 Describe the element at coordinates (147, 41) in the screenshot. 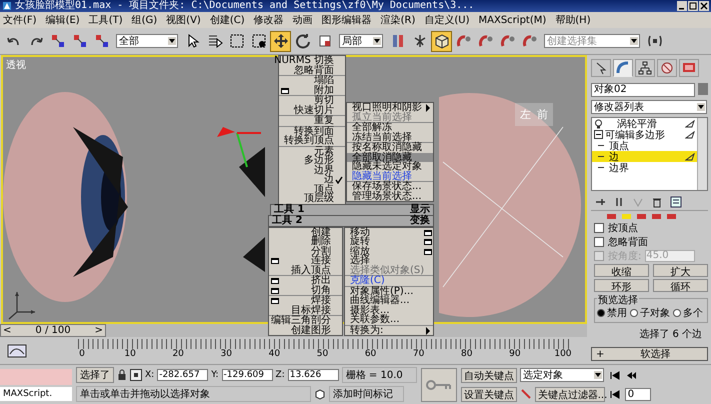

I see `selection-filter-dropdown: 全部` at that location.